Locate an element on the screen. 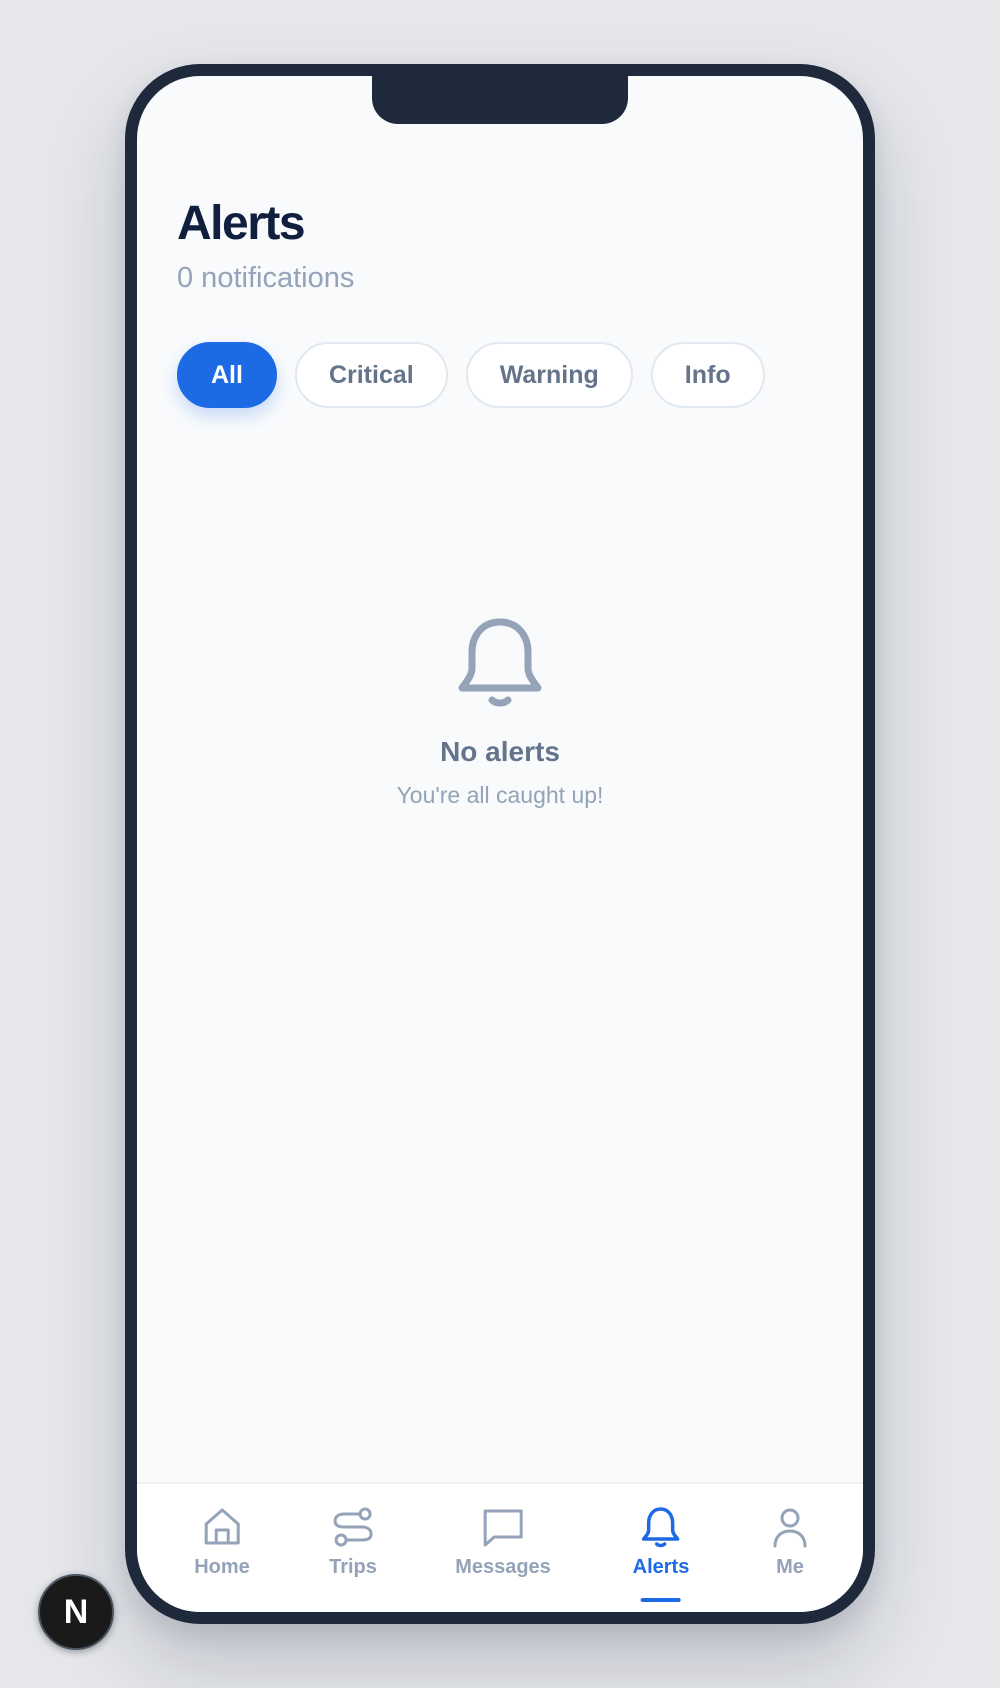  notification-count: 0 notifications is located at coordinates (266, 278).